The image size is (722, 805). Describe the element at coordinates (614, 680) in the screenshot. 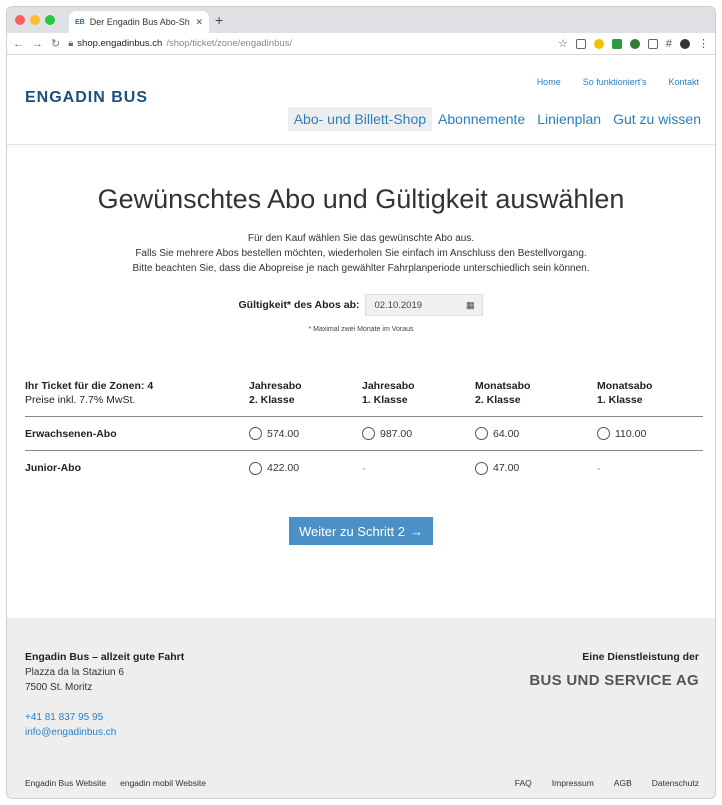

I see `bus-und-service-logo: BUS UND SERVICE AG` at that location.